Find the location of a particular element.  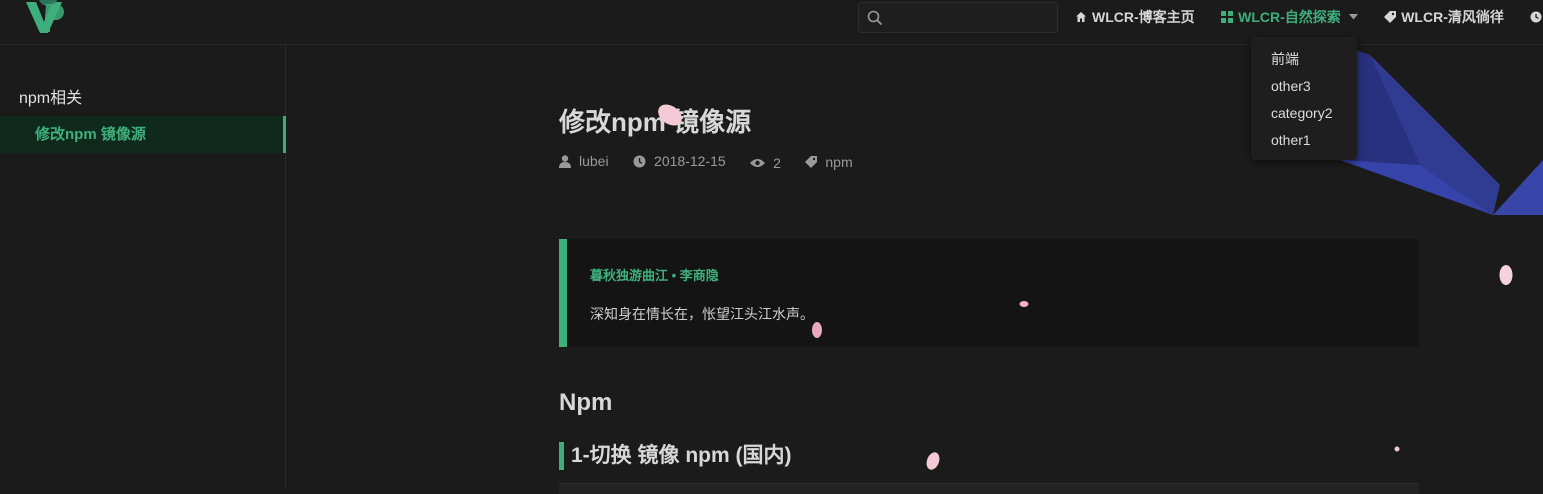

meta-tag: npm is located at coordinates (829, 162).